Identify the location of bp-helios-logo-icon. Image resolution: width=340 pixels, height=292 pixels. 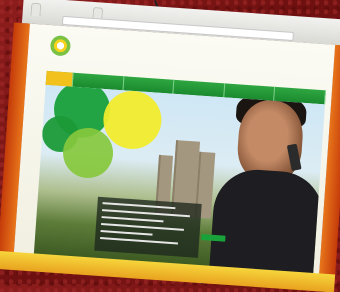
(60, 46).